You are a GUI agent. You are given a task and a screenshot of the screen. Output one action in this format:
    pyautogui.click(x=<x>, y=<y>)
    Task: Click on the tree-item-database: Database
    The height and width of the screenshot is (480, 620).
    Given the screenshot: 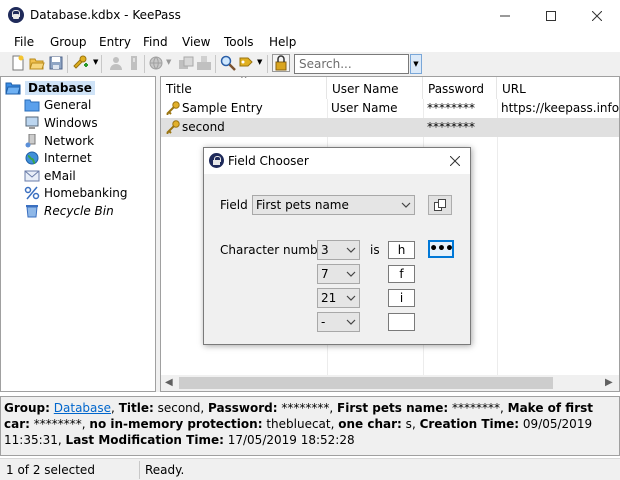 What is the action you would take?
    pyautogui.click(x=50, y=87)
    